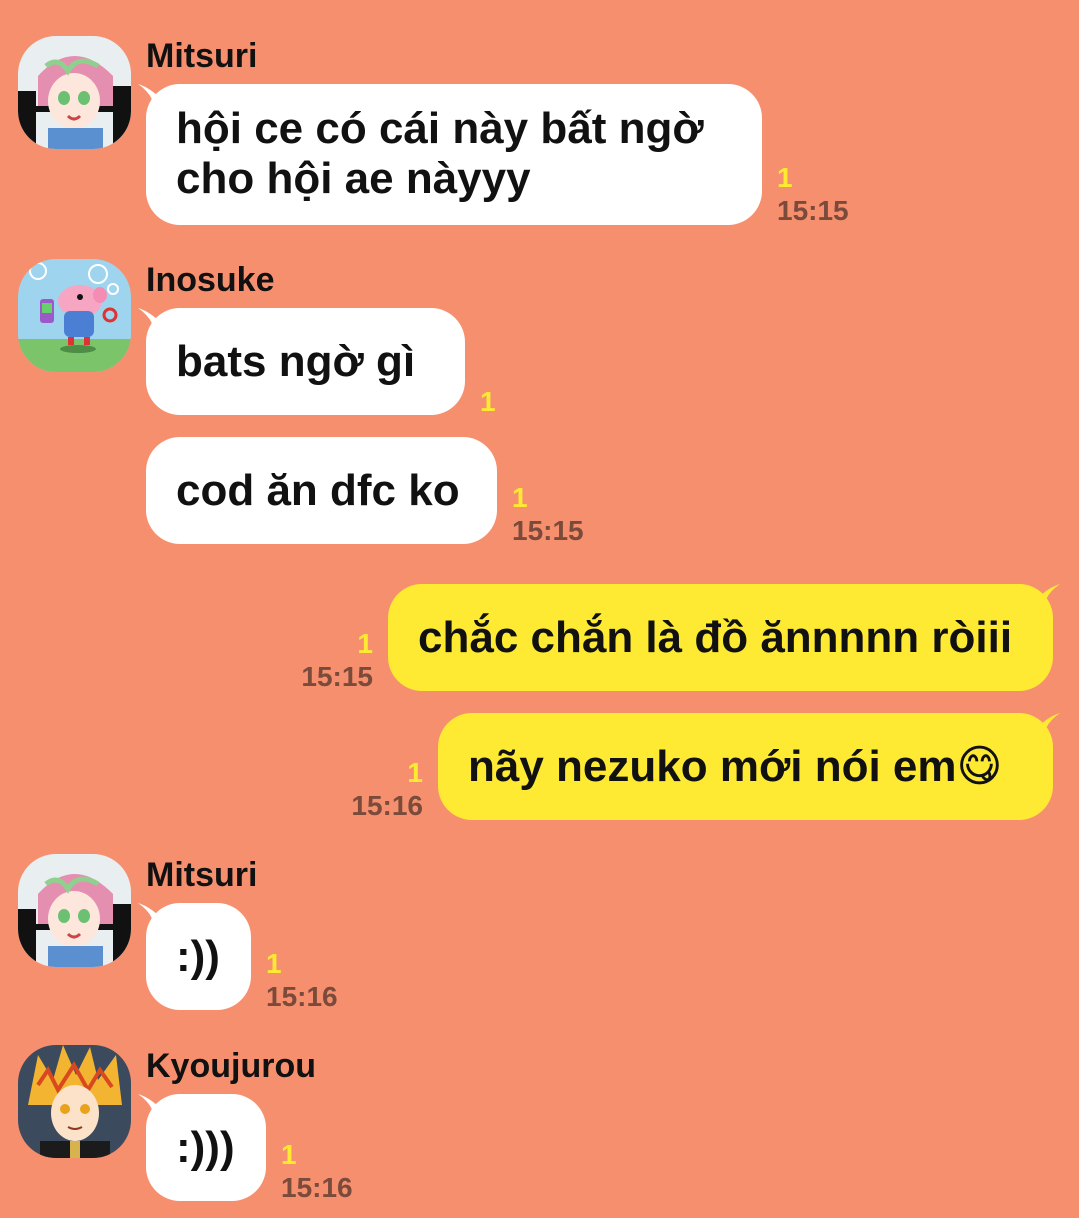  Describe the element at coordinates (735, 766) in the screenshot. I see `message-text: nãy nezuko mới nói em😋` at that location.